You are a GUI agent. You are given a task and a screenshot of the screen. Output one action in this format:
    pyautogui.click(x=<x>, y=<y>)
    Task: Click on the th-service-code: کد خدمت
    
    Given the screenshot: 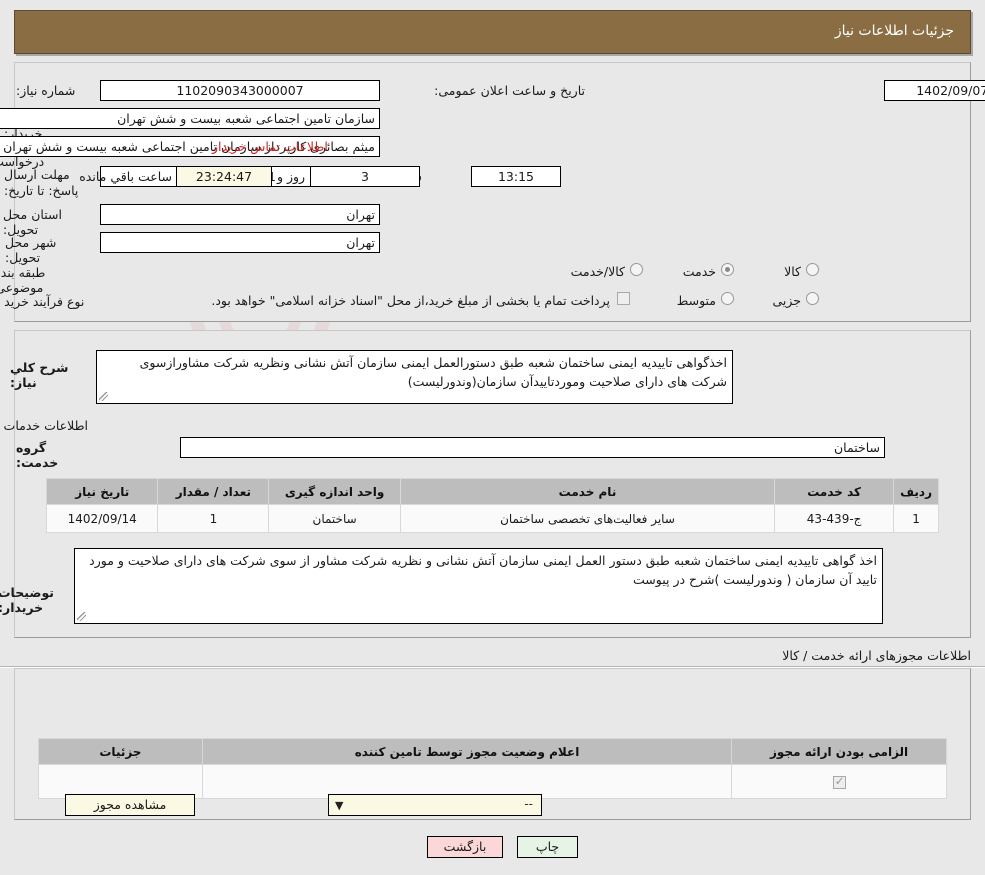 What is the action you would take?
    pyautogui.click(x=834, y=491)
    